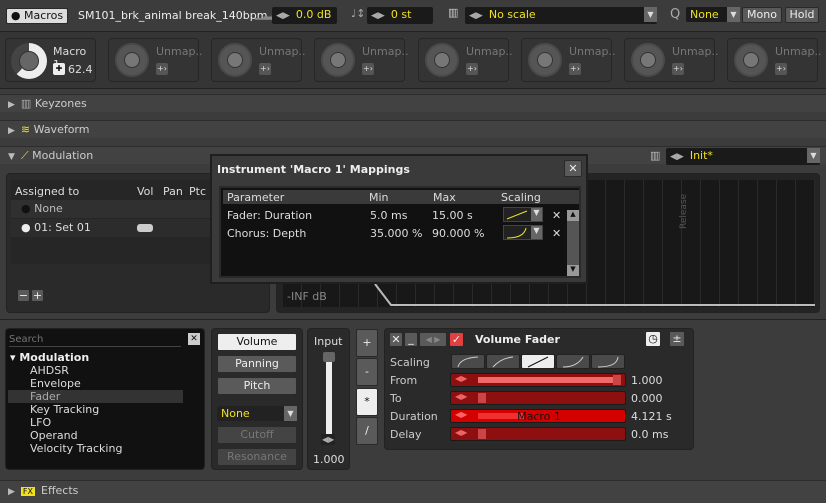  What do you see at coordinates (465, 60) in the screenshot?
I see `macro-5: Unmap.. +›` at bounding box center [465, 60].